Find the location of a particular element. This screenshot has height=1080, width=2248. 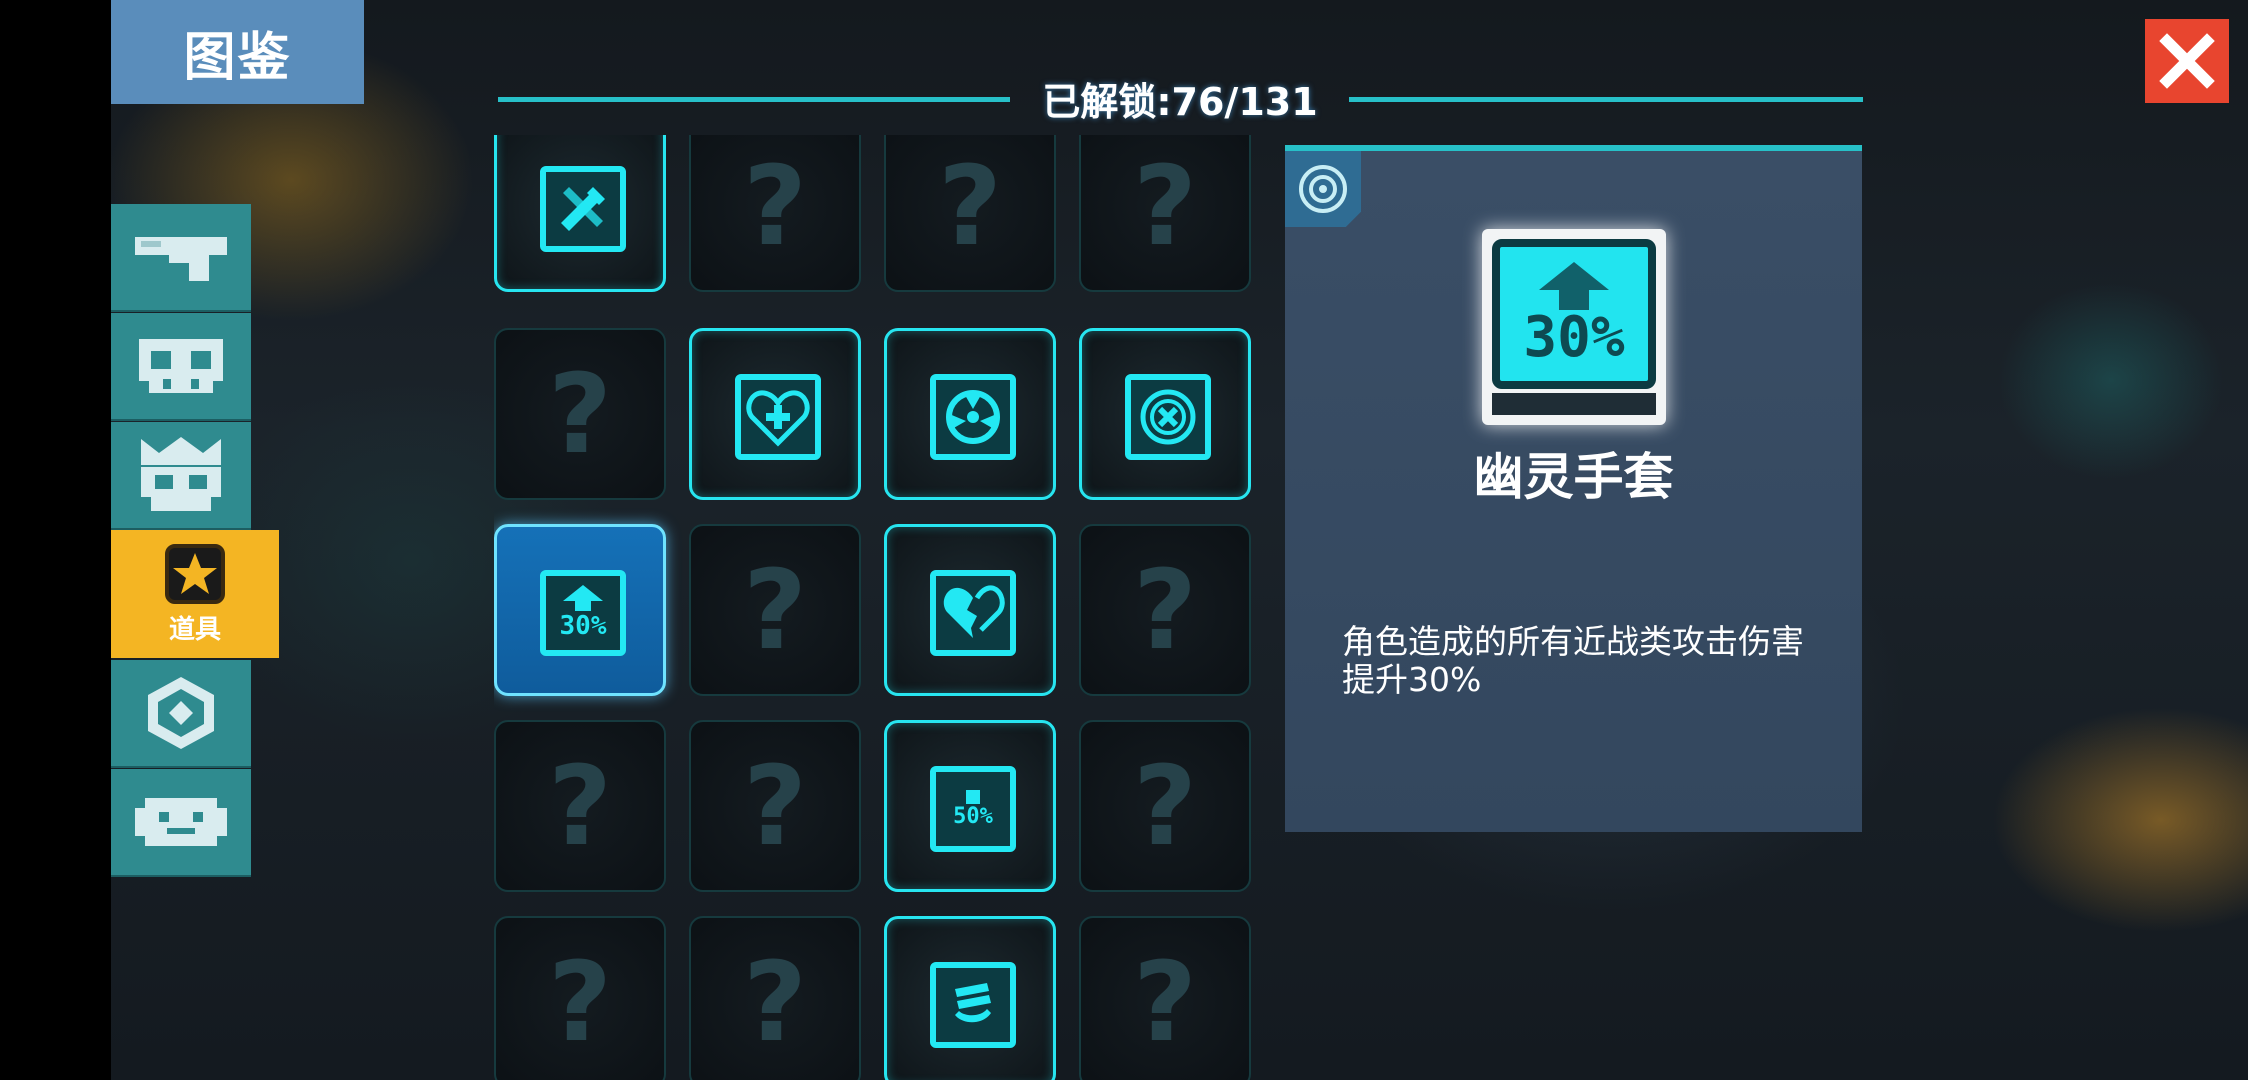

grid-slot: 50% is located at coordinates (970, 806).